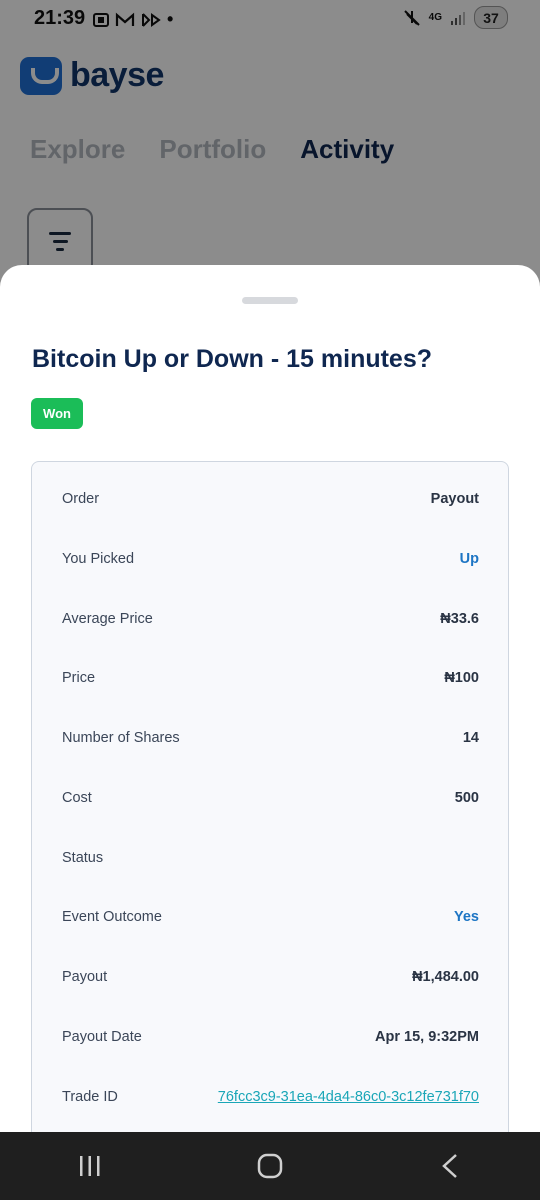 This screenshot has width=540, height=1200. Describe the element at coordinates (466, 917) in the screenshot. I see `detail-value: Yes` at that location.